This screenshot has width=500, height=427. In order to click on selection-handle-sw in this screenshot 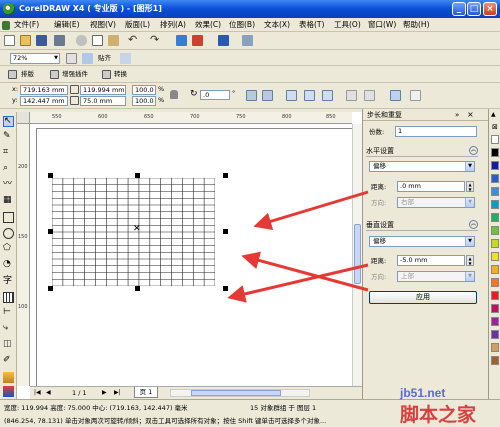, I will do `click(50, 288)`.